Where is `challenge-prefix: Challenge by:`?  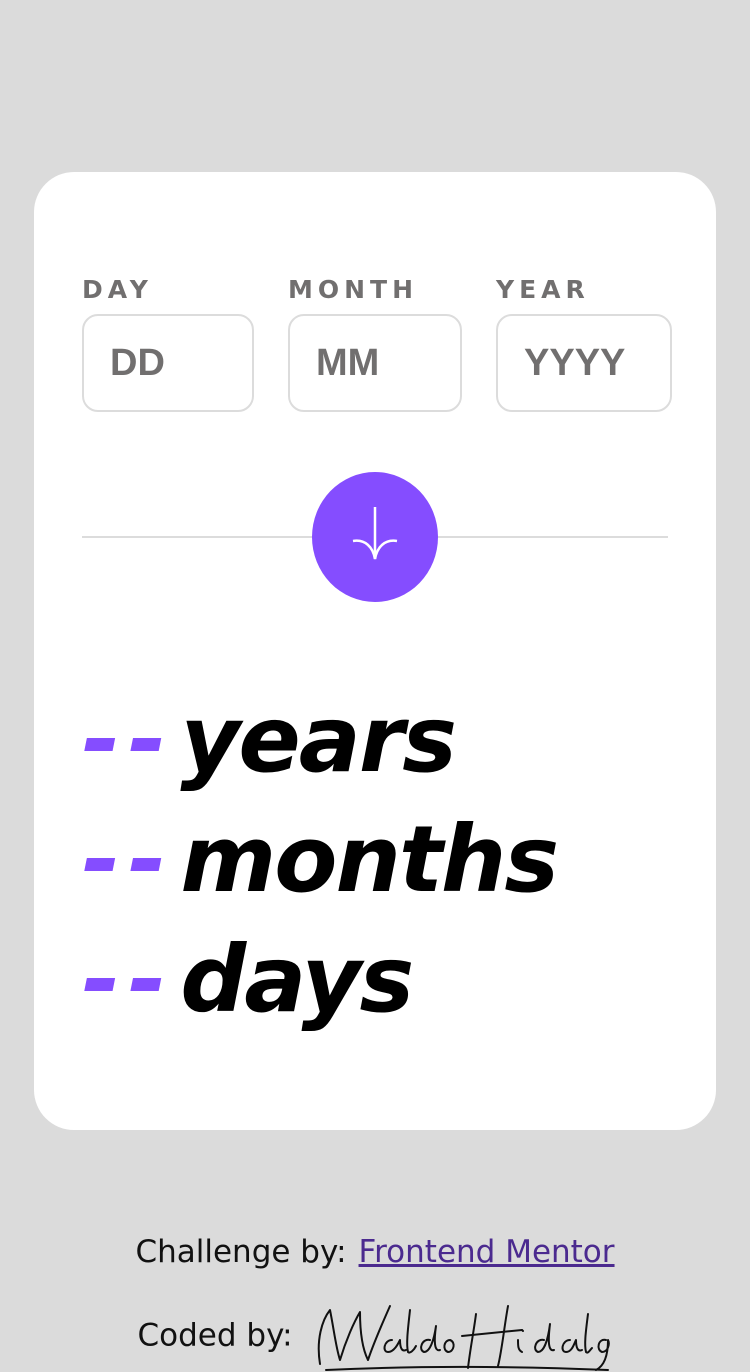 challenge-prefix: Challenge by: is located at coordinates (241, 1252).